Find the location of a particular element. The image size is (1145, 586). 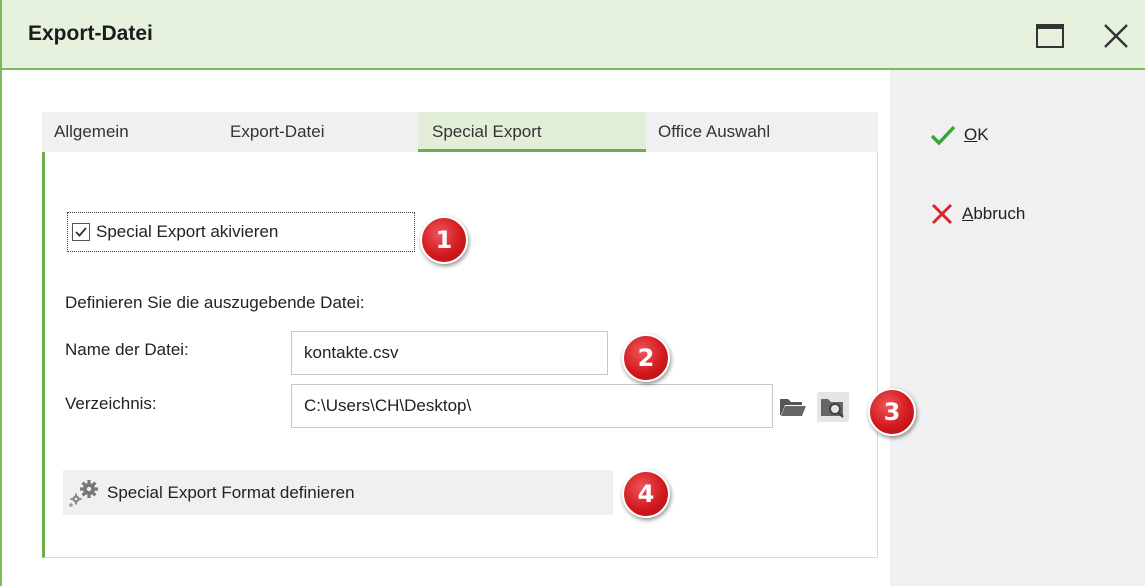

ok-label: OK is located at coordinates (976, 134).